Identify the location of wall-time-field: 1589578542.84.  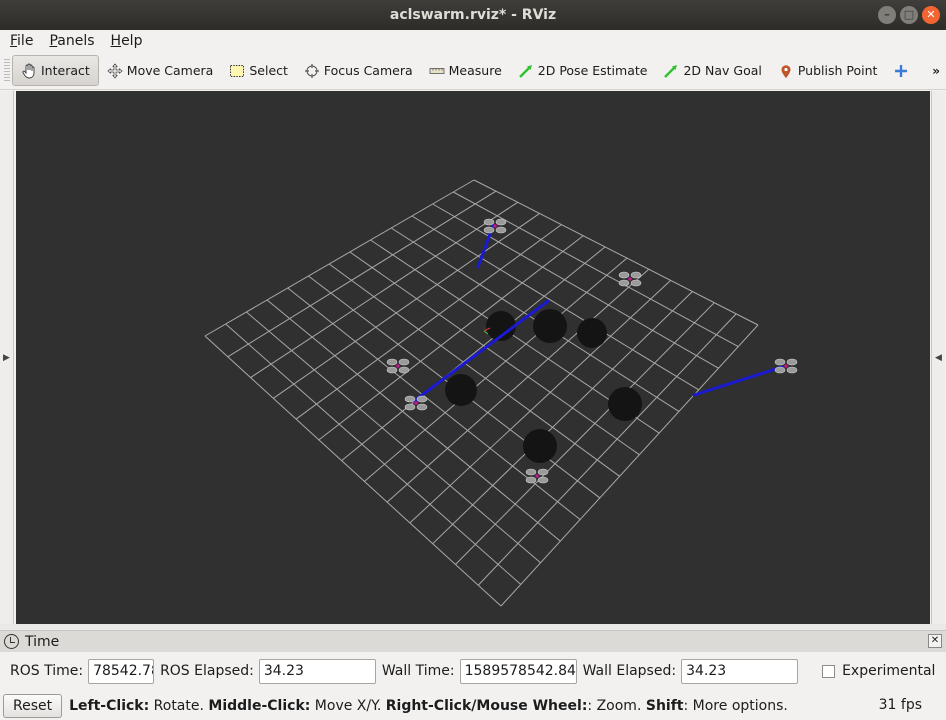
(518, 671).